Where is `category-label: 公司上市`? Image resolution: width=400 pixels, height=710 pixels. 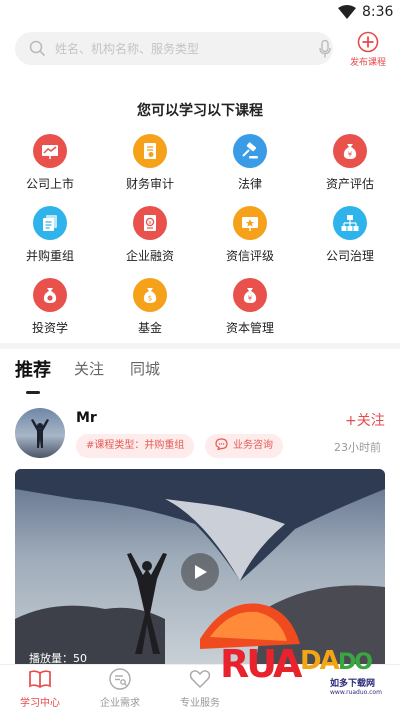 category-label: 公司上市 is located at coordinates (49, 184).